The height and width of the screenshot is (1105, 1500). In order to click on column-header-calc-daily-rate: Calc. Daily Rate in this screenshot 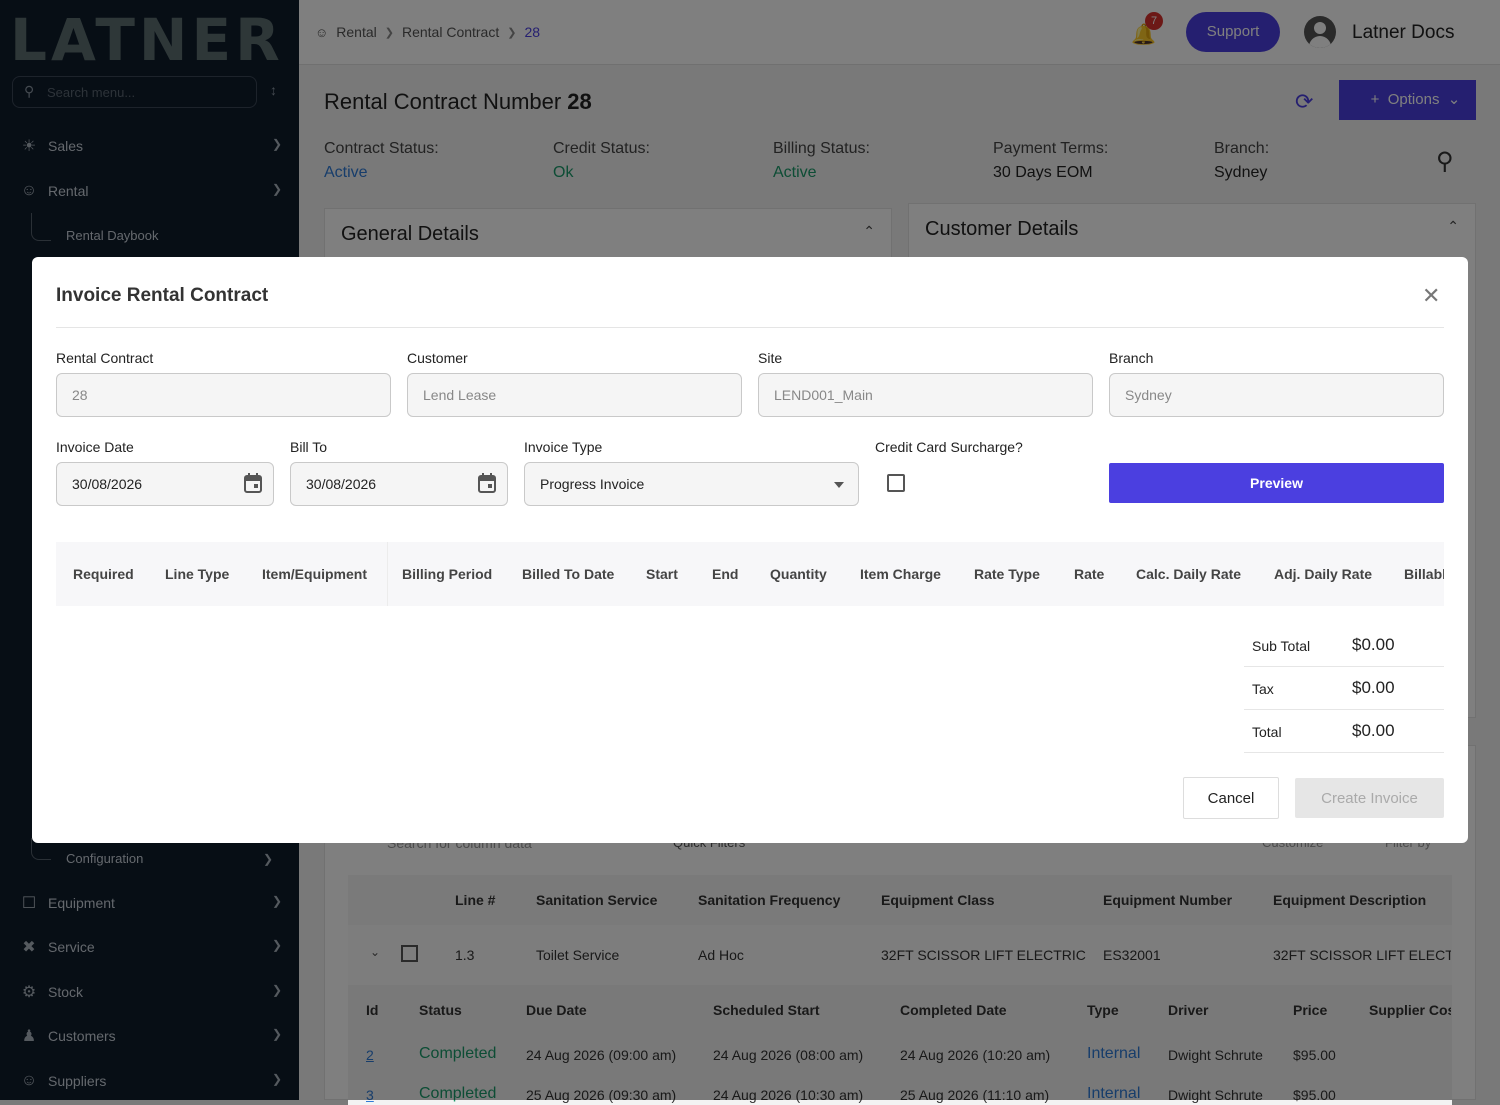, I will do `click(1188, 574)`.